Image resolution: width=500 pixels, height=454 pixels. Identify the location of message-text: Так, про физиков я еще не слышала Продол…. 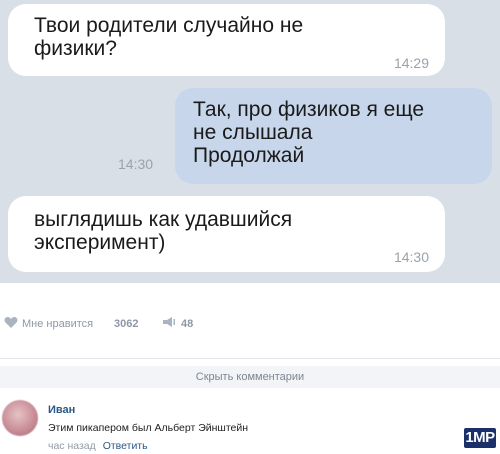
(309, 132).